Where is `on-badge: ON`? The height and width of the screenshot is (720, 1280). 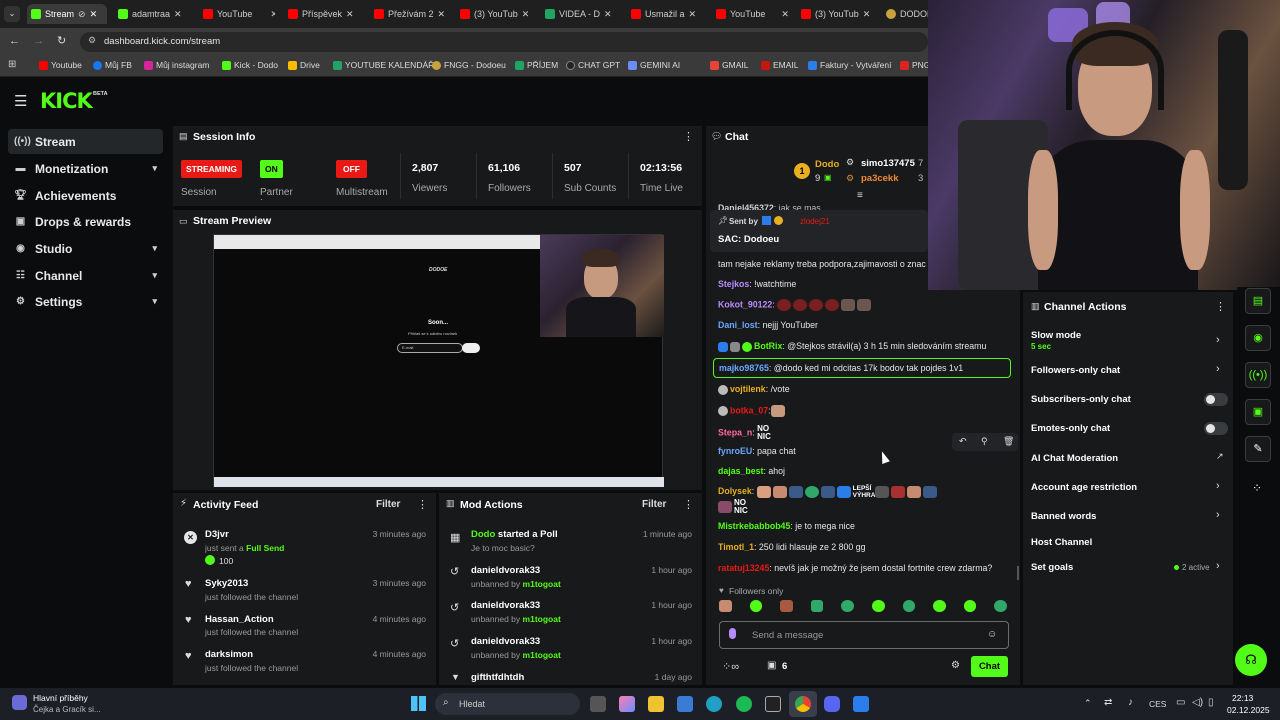
on-badge: ON is located at coordinates (271, 169).